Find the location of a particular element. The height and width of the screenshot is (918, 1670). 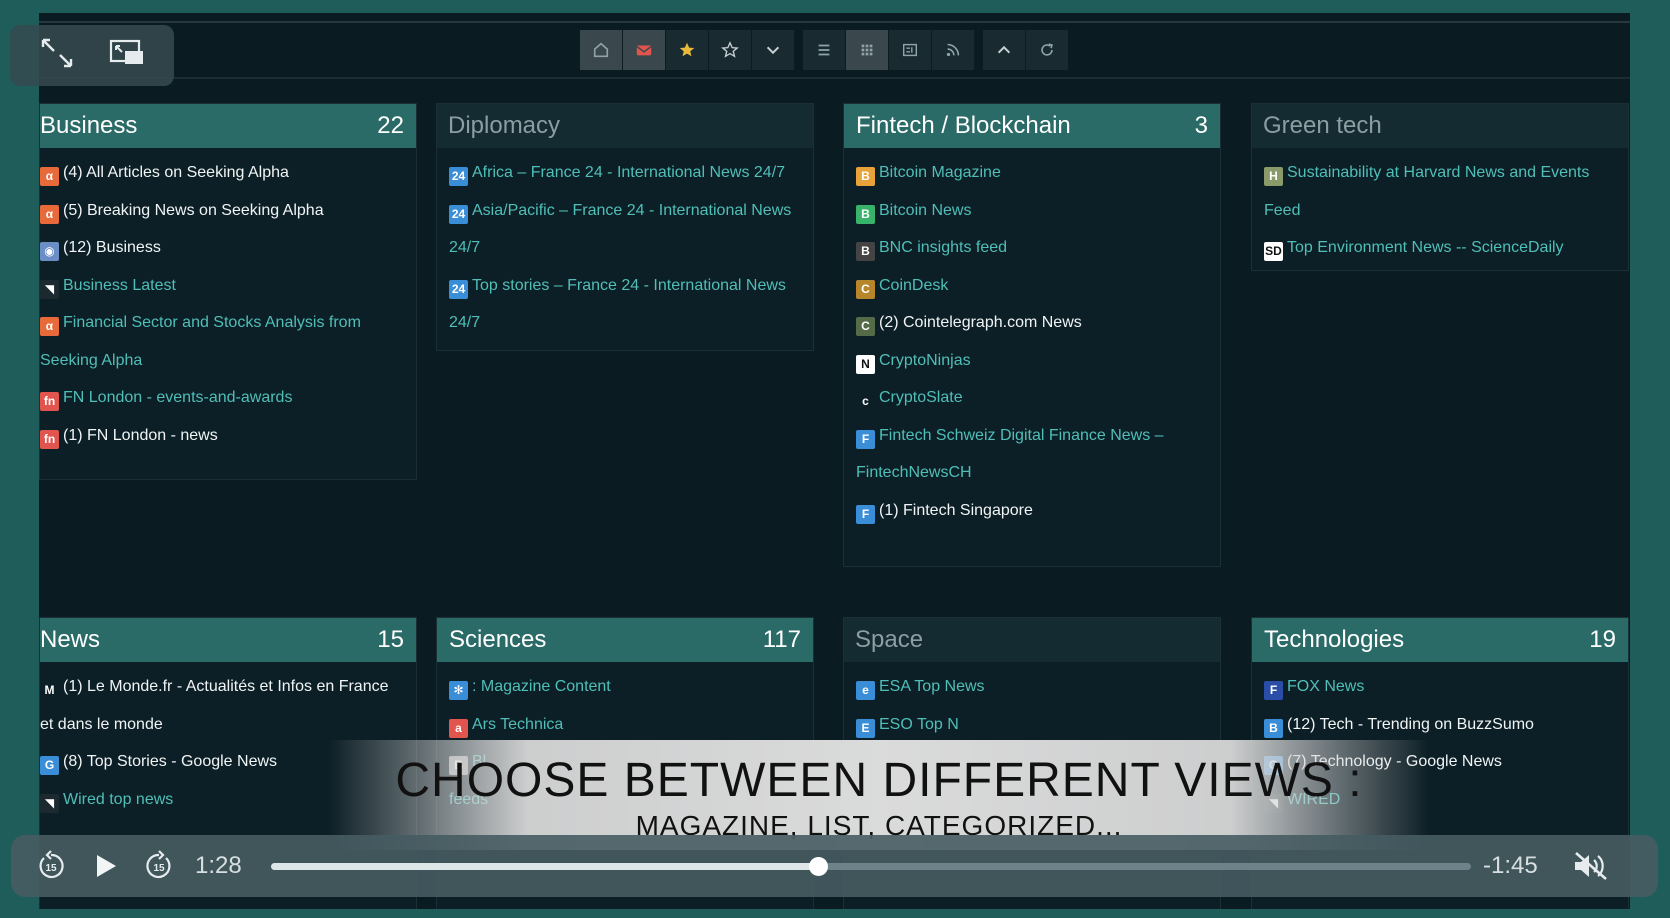

rss-icon is located at coordinates (953, 50).